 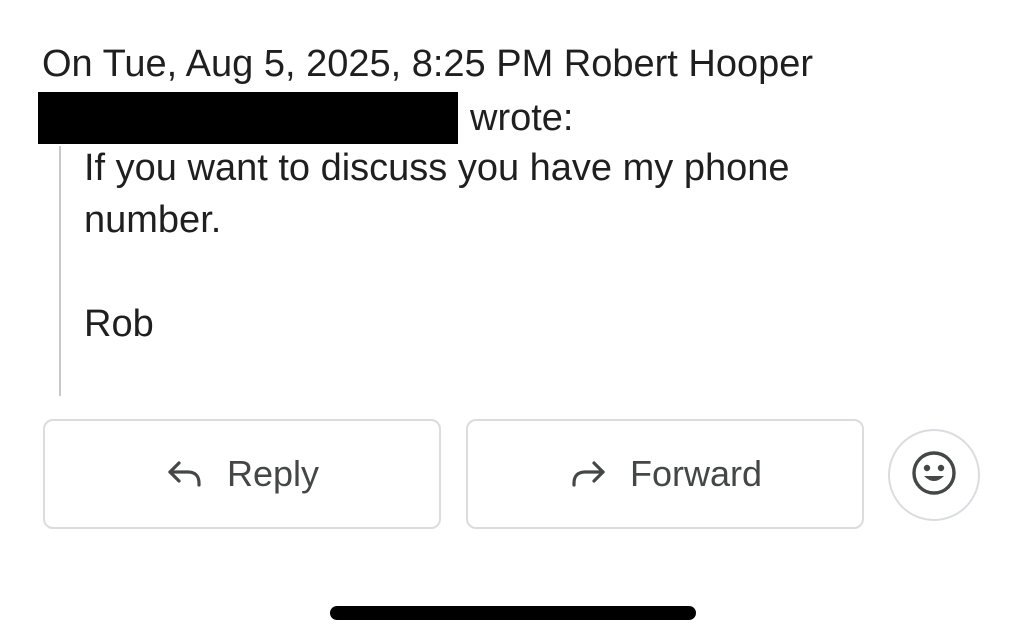 I want to click on smiley-face-icon, so click(x=934, y=475).